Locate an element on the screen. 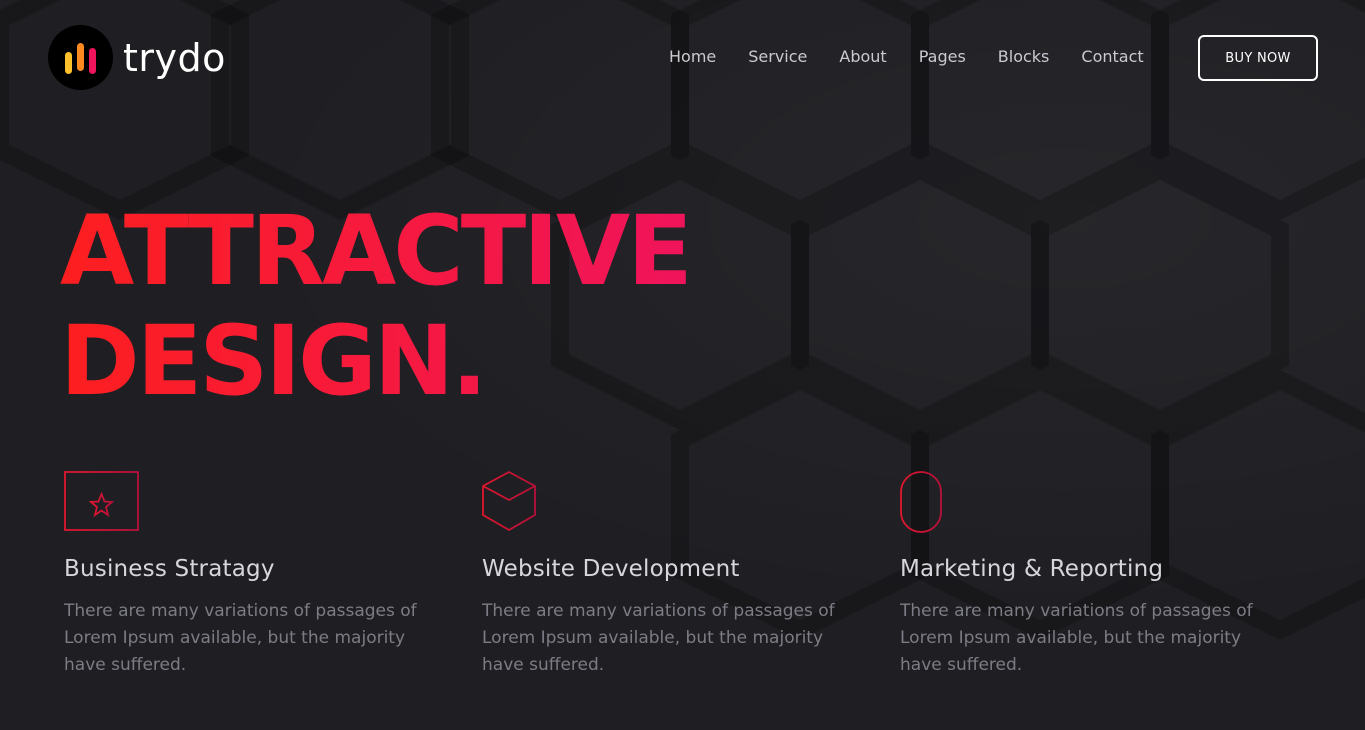 This screenshot has height=730, width=1365. browser-star-icon is located at coordinates (264, 501).